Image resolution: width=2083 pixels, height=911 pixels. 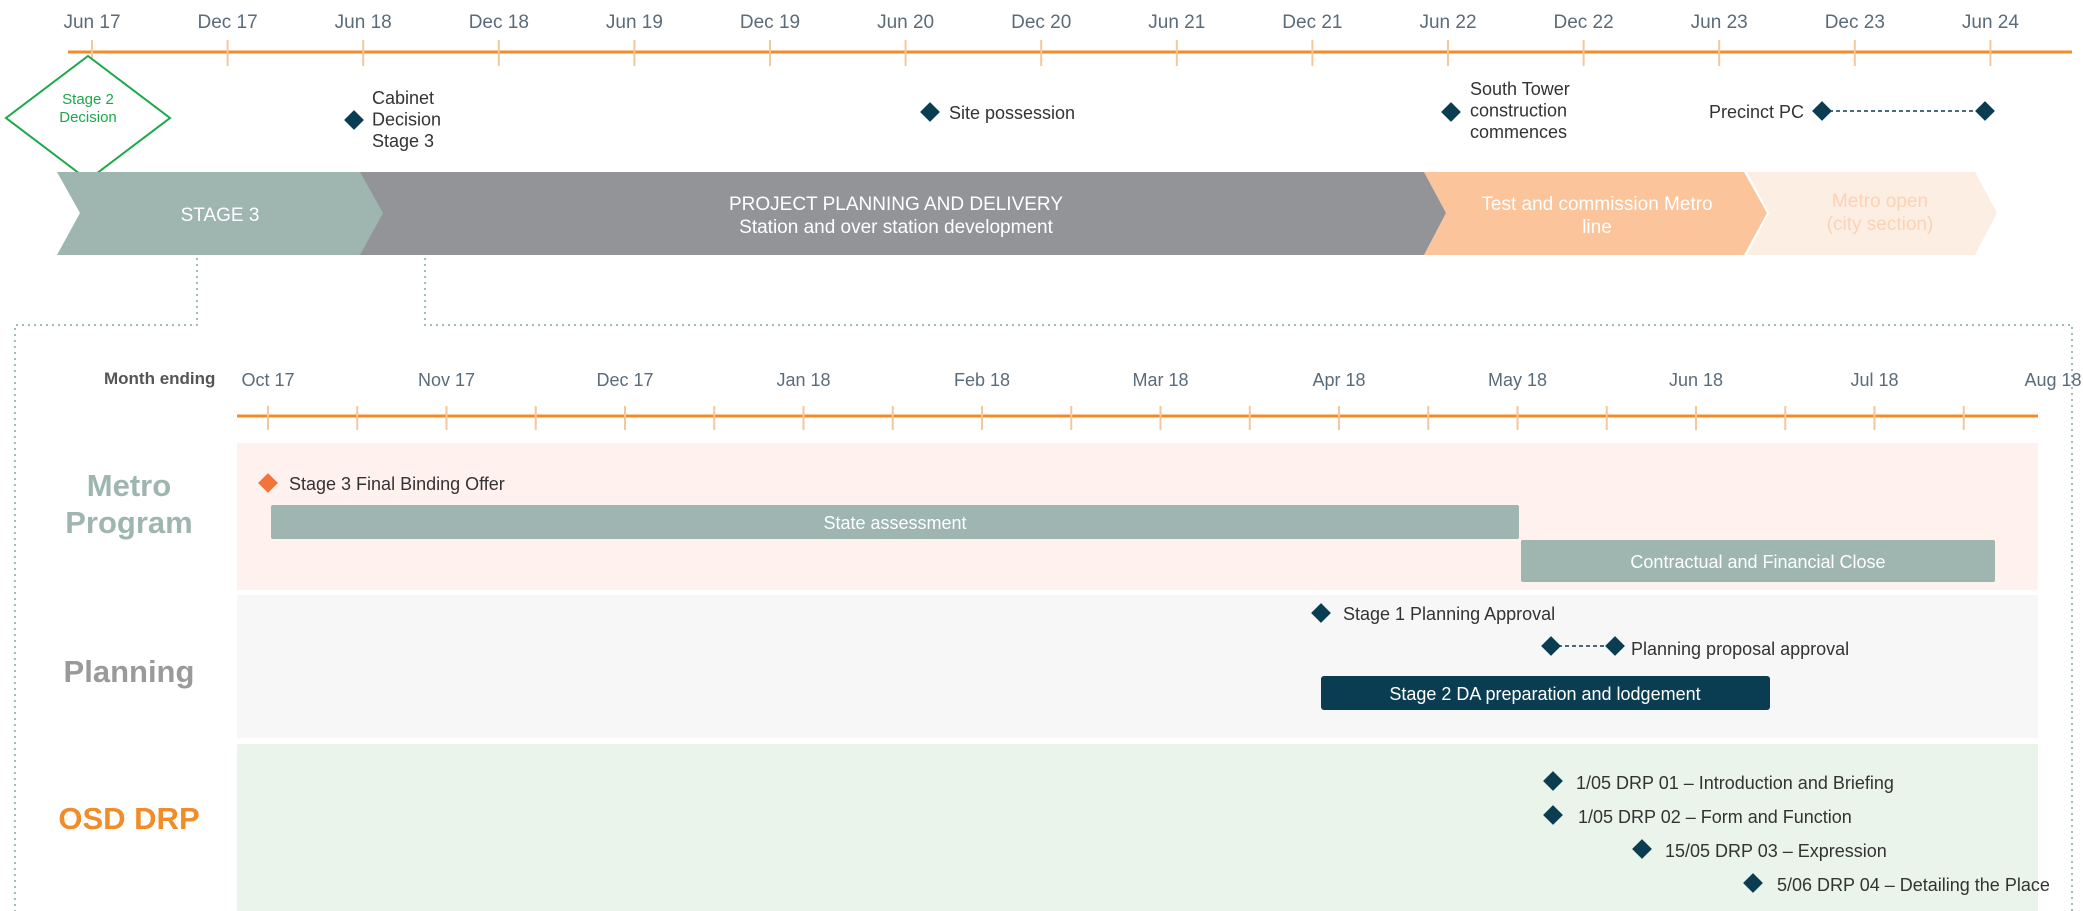 What do you see at coordinates (1447, 22) in the screenshot?
I see `overview-tick-label: Jun 22` at bounding box center [1447, 22].